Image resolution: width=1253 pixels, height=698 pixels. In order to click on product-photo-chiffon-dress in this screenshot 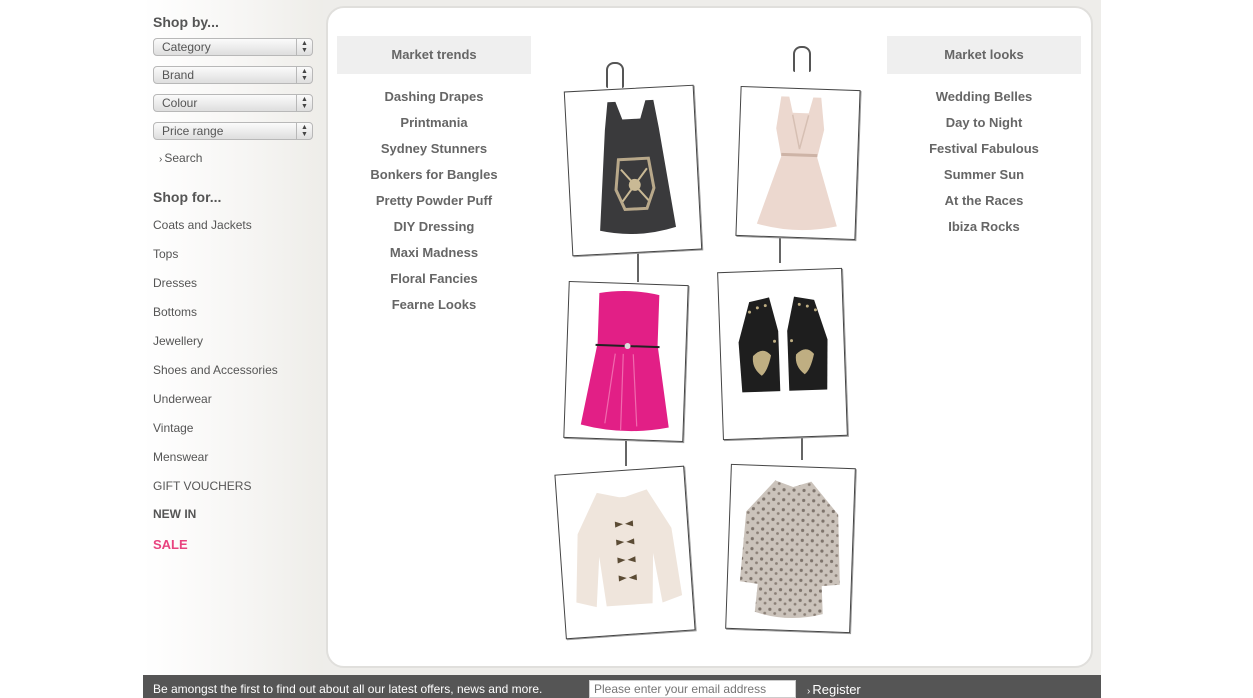, I will do `click(798, 163)`.